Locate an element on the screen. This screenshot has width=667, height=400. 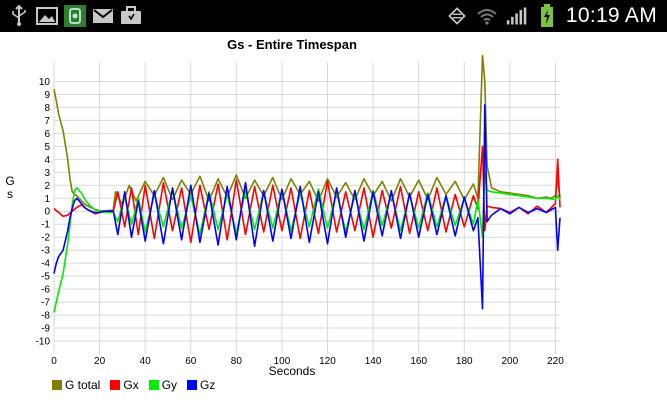
x-tick-label: 160 is located at coordinates (418, 361).